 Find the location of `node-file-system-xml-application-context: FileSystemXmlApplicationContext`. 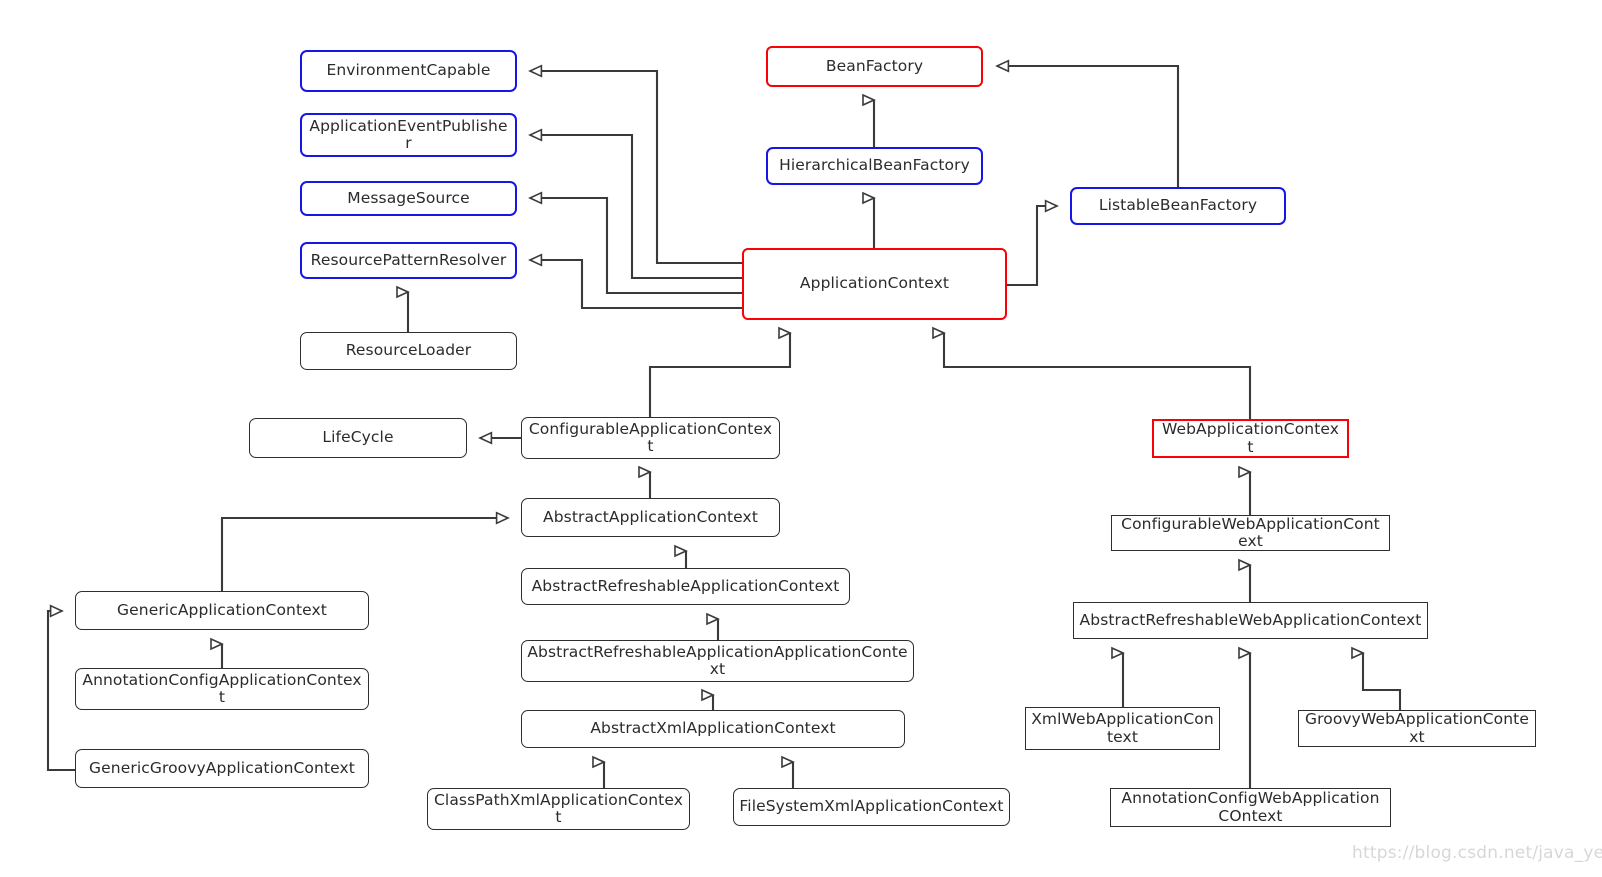

node-file-system-xml-application-context: FileSystemXmlApplicationContext is located at coordinates (871, 807).